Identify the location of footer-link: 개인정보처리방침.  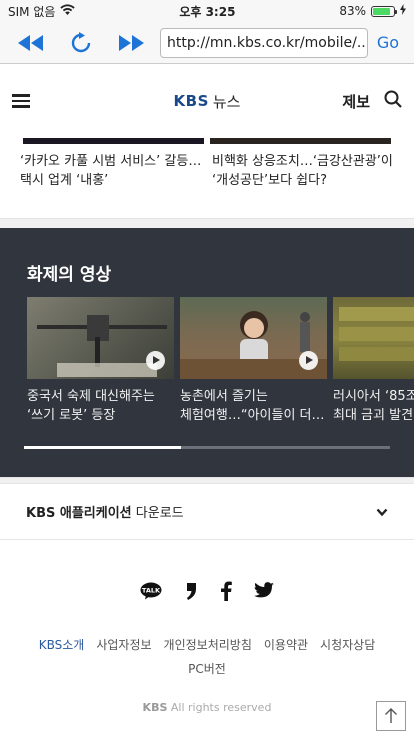
(208, 645).